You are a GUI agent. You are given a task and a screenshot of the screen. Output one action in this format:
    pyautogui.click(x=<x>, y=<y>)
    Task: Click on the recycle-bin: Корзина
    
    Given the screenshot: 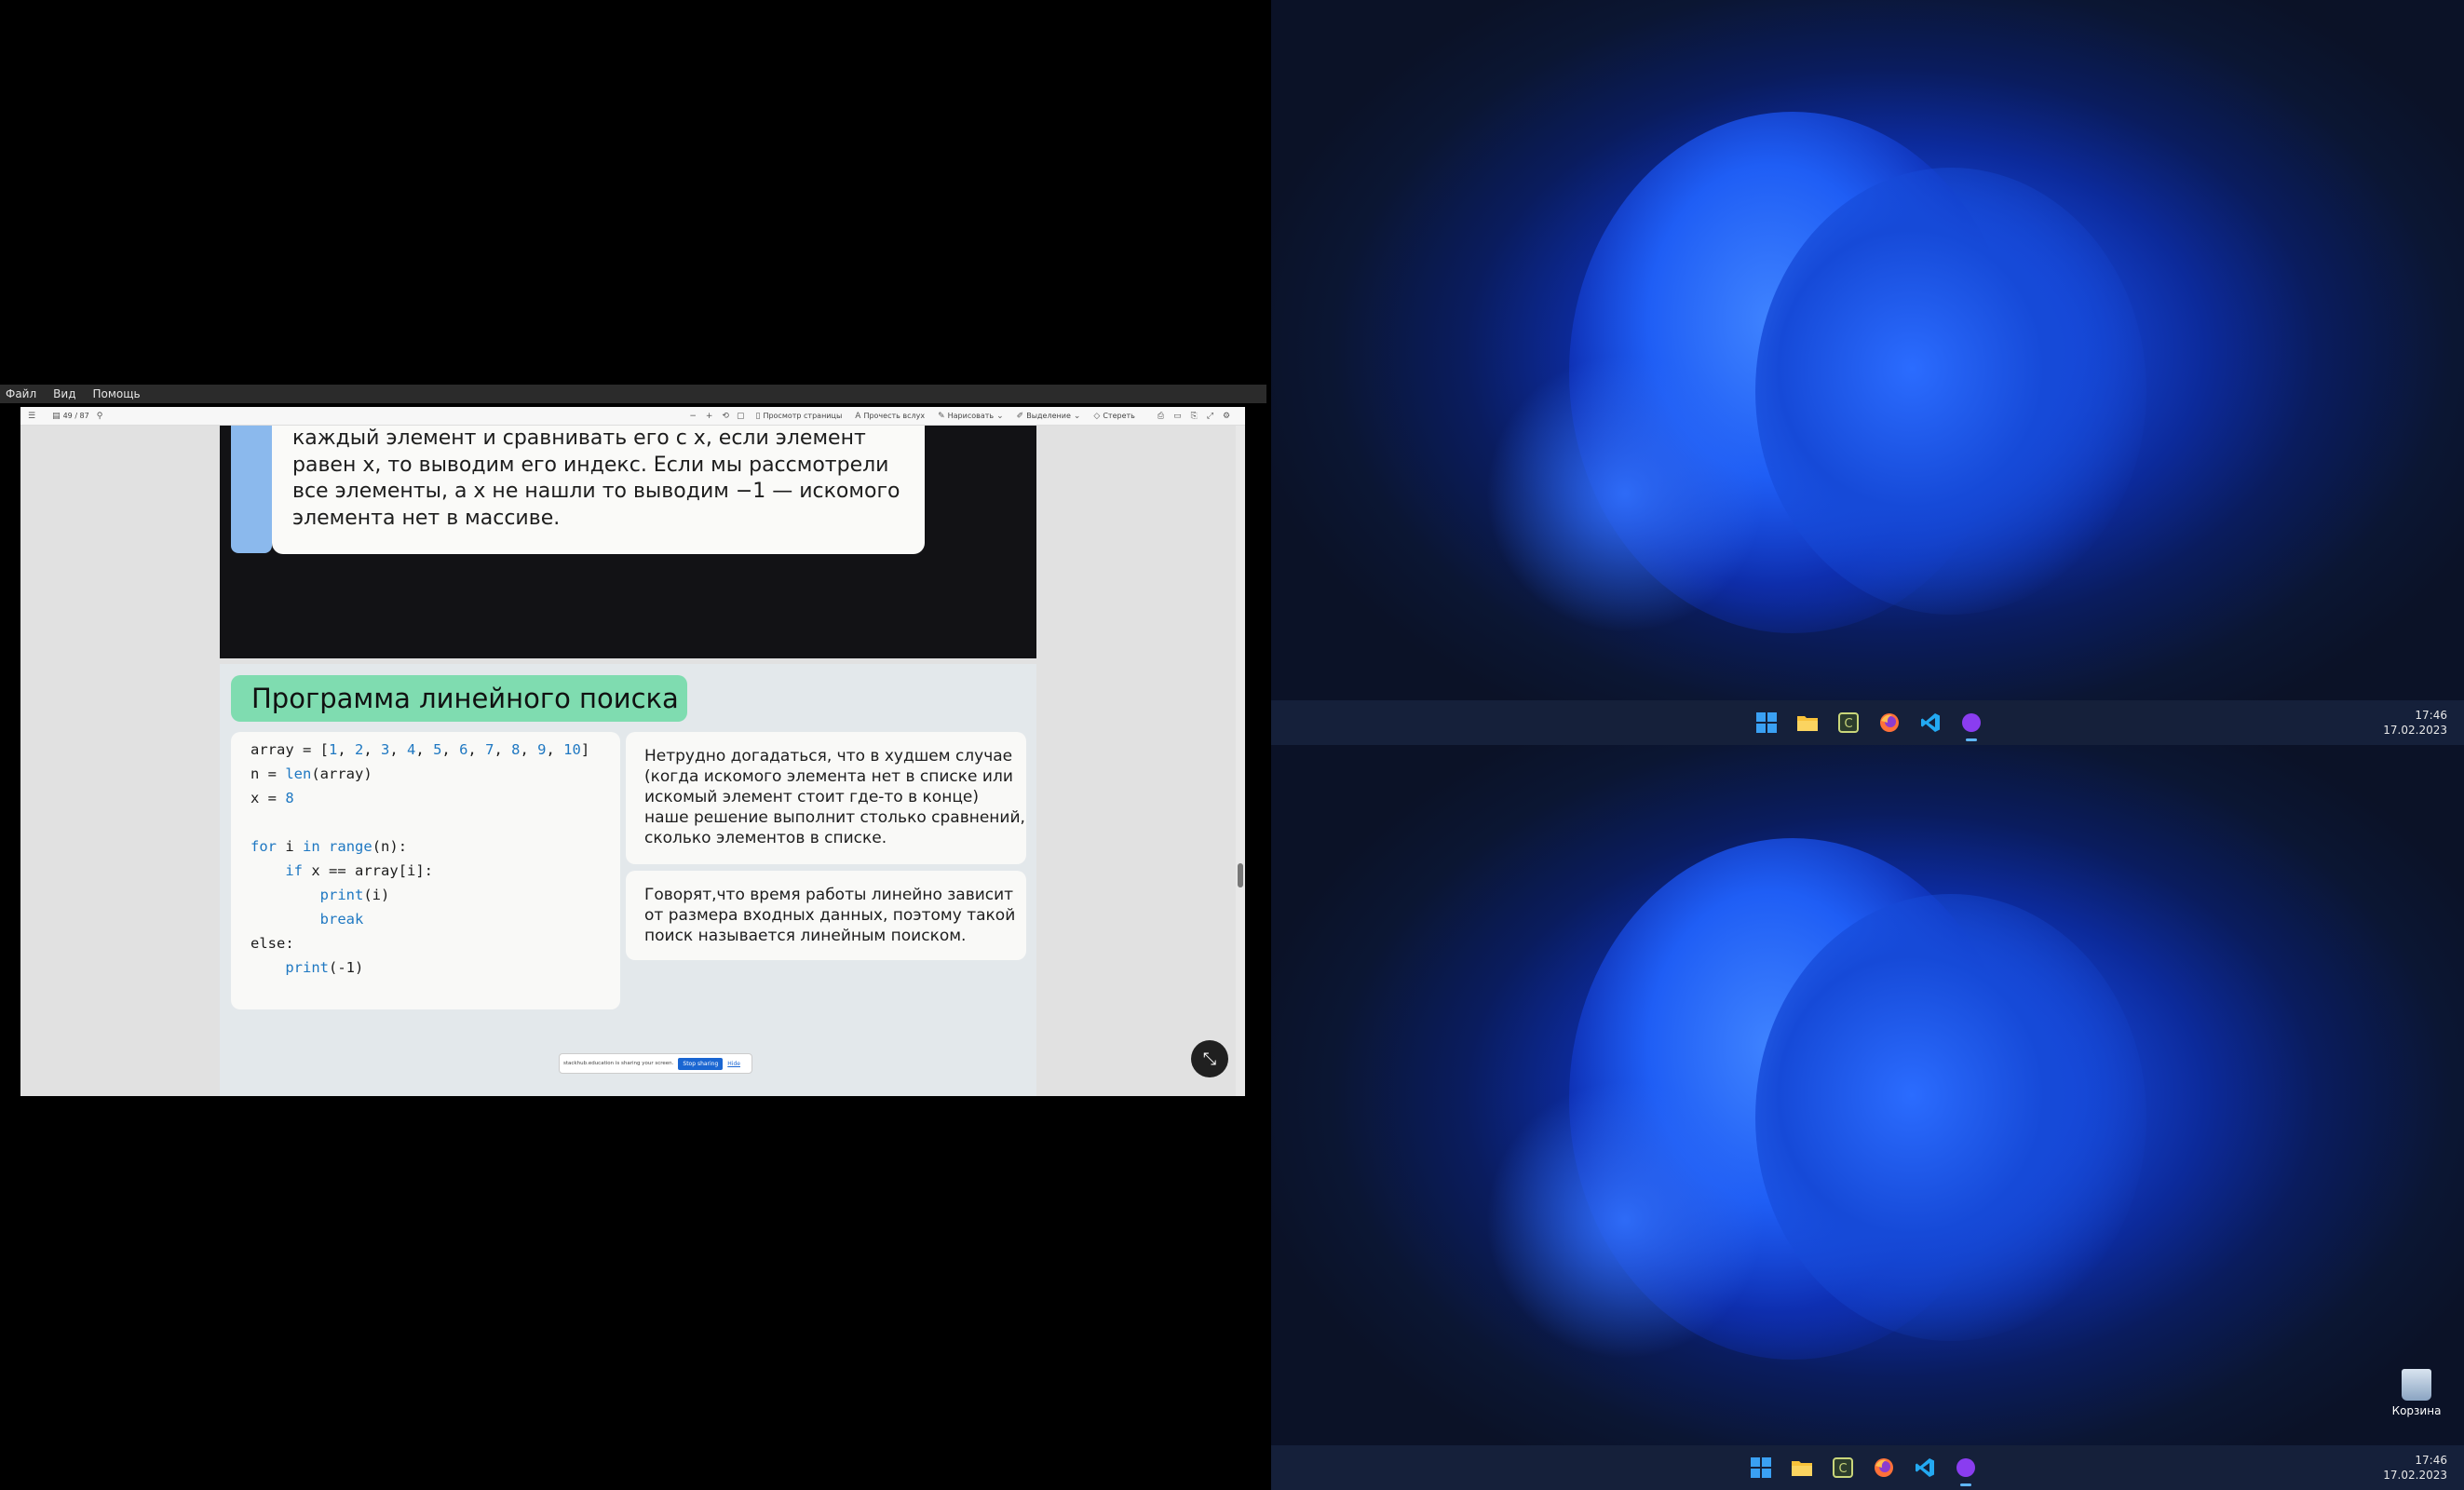 What is the action you would take?
    pyautogui.click(x=2416, y=1393)
    